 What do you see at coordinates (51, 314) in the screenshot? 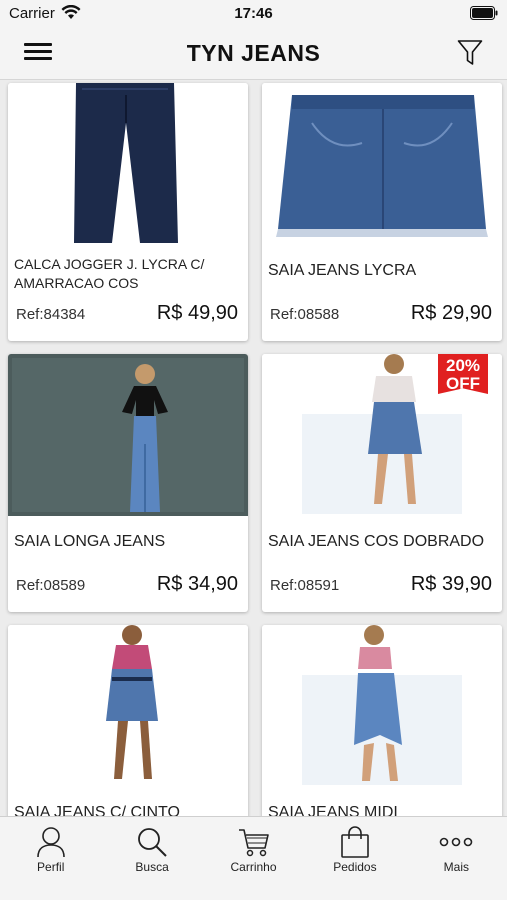
I see `product-ref: Ref:84384` at bounding box center [51, 314].